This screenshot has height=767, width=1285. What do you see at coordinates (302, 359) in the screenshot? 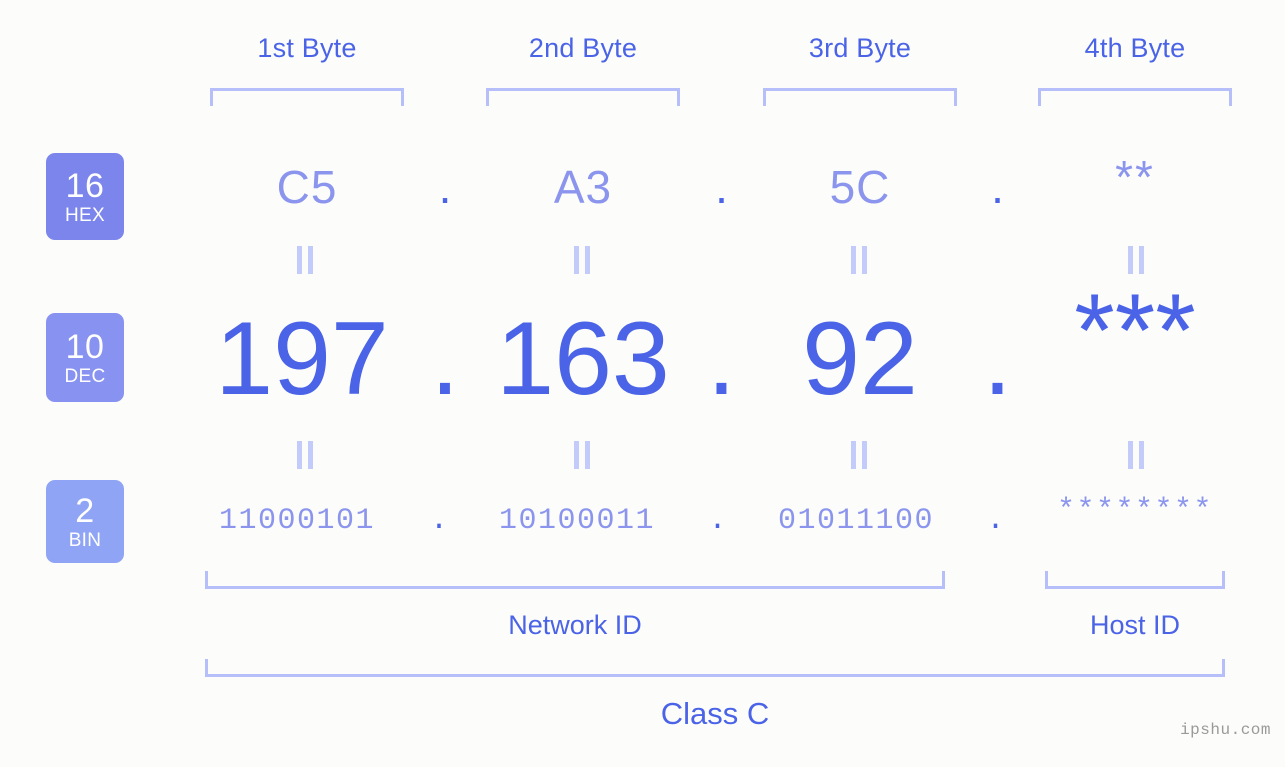
I see `dec-byte-1: 197` at bounding box center [302, 359].